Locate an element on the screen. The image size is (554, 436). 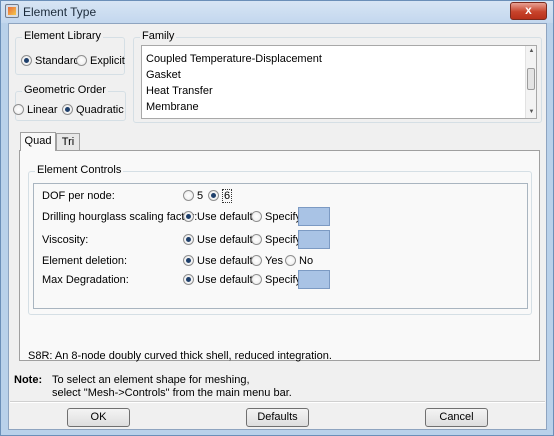
window-title: Element Type is located at coordinates (60, 12).